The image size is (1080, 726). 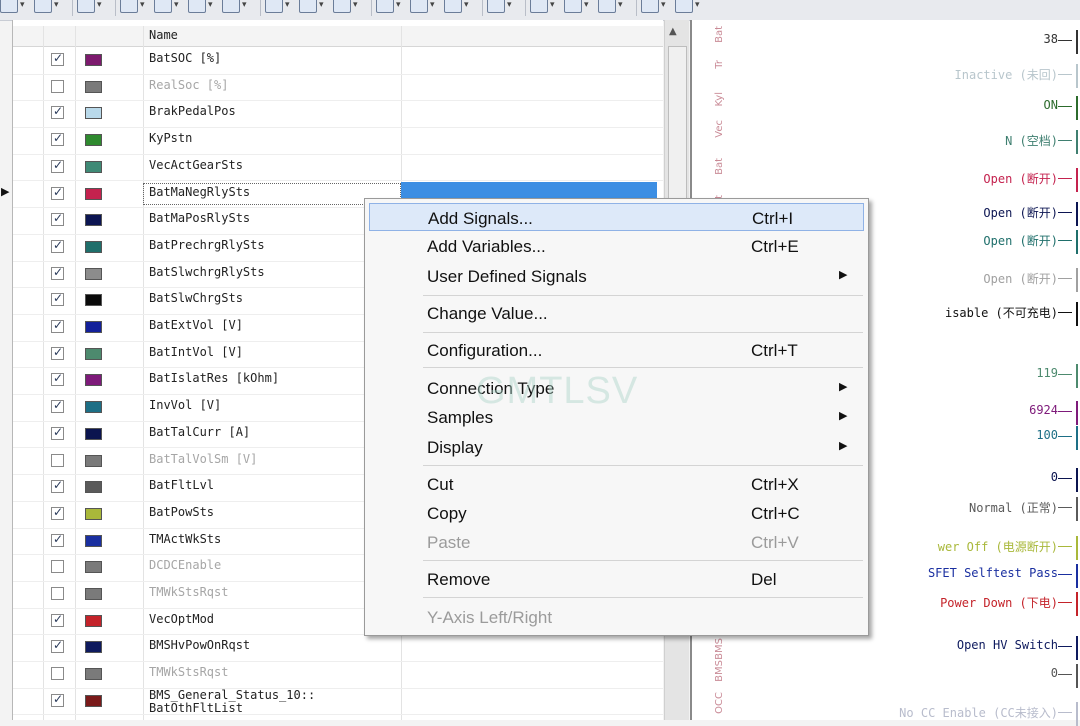 I want to click on pointer-icon: ▾, so click(x=692, y=7).